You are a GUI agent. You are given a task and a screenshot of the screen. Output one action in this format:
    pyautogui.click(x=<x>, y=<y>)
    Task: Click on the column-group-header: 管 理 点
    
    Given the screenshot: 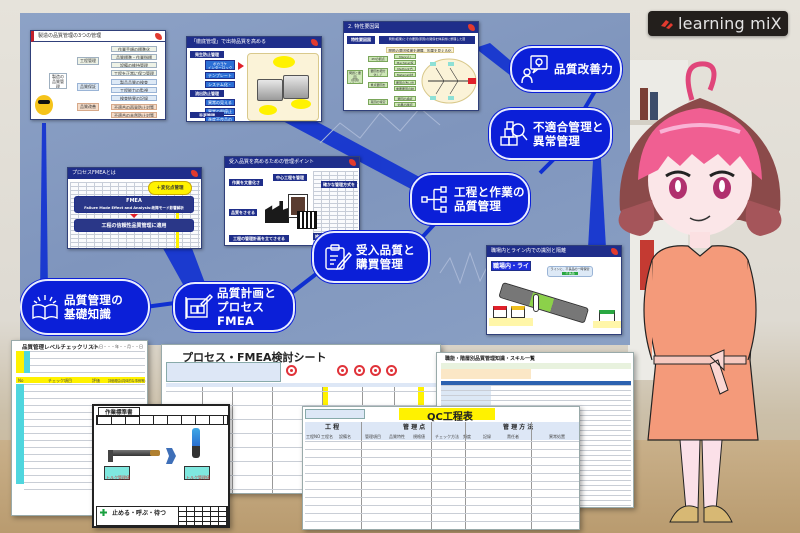 What is the action you would take?
    pyautogui.click(x=414, y=427)
    